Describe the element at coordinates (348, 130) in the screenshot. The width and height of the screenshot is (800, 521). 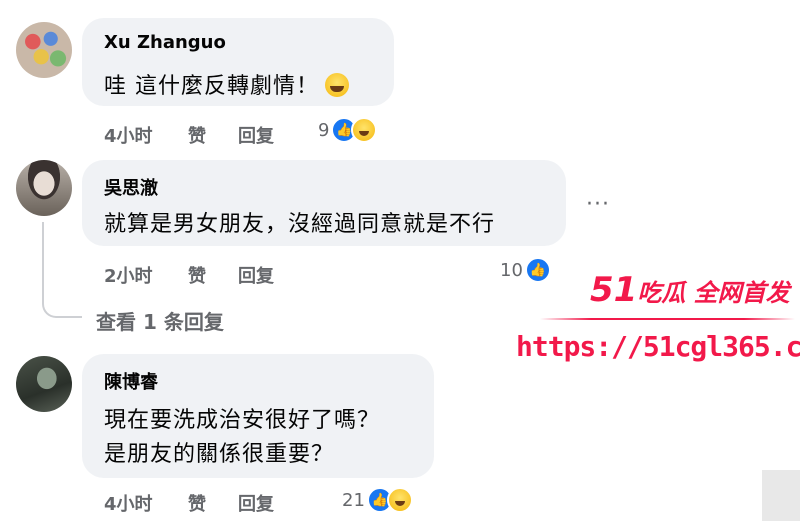
I see `reaction-summary: 9 👍` at that location.